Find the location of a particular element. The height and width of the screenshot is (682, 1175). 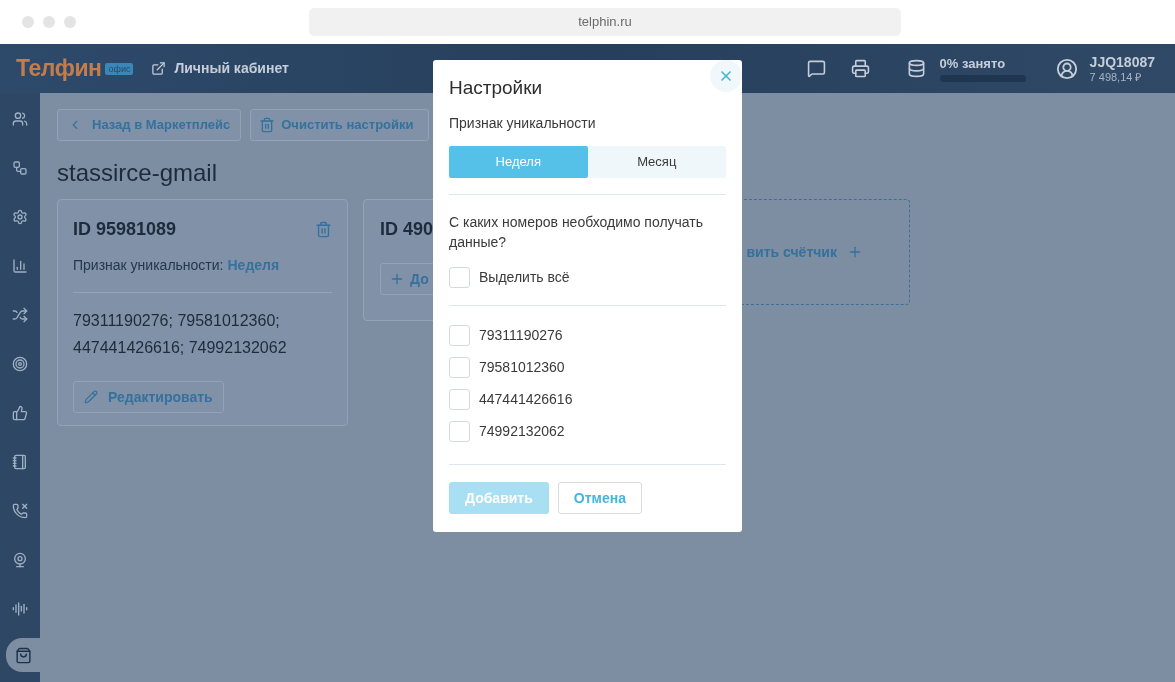

message-icon is located at coordinates (816, 68).